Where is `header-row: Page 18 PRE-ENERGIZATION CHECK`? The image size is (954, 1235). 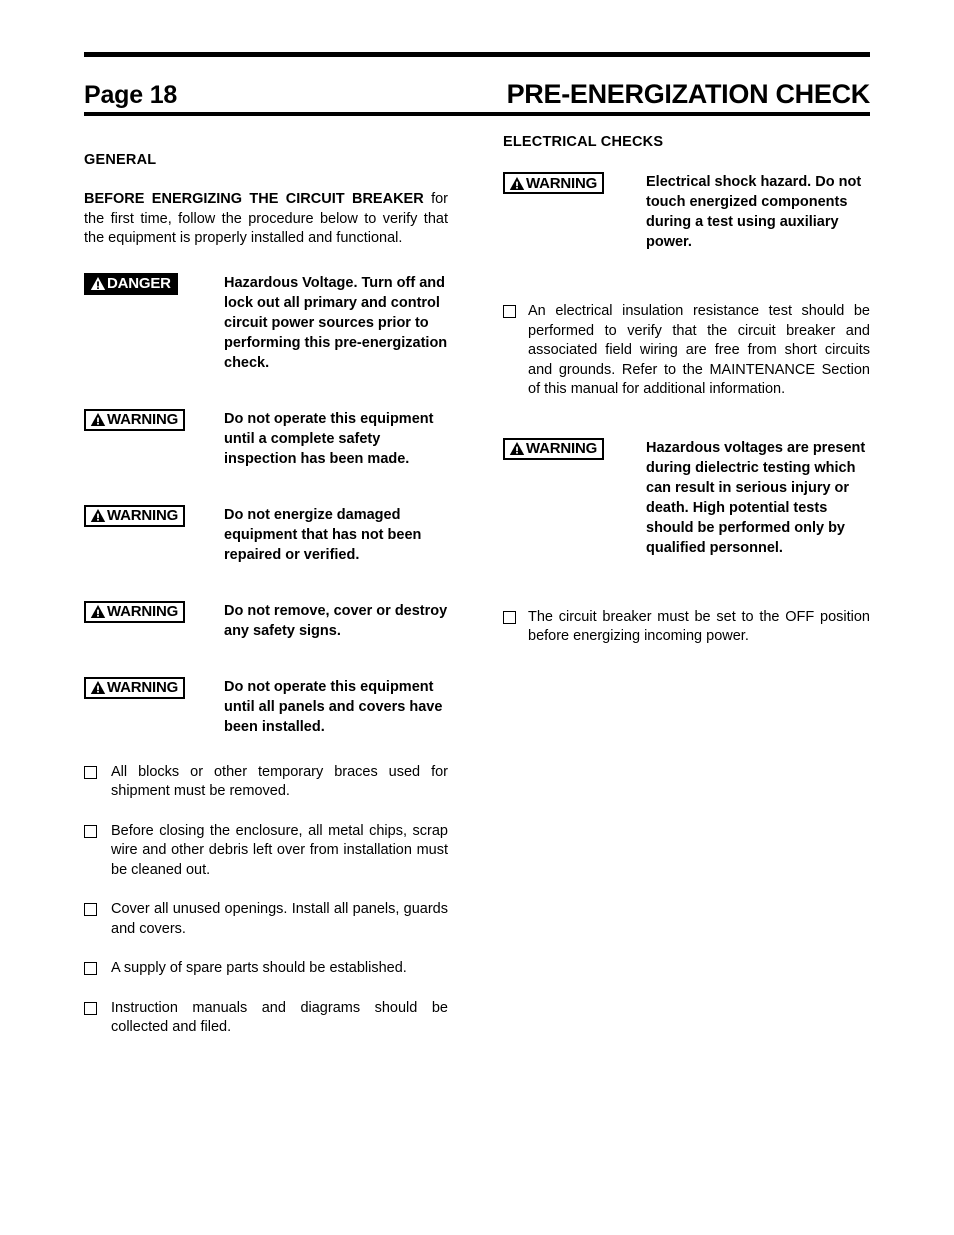 header-row: Page 18 PRE-ENERGIZATION CHECK is located at coordinates (477, 84).